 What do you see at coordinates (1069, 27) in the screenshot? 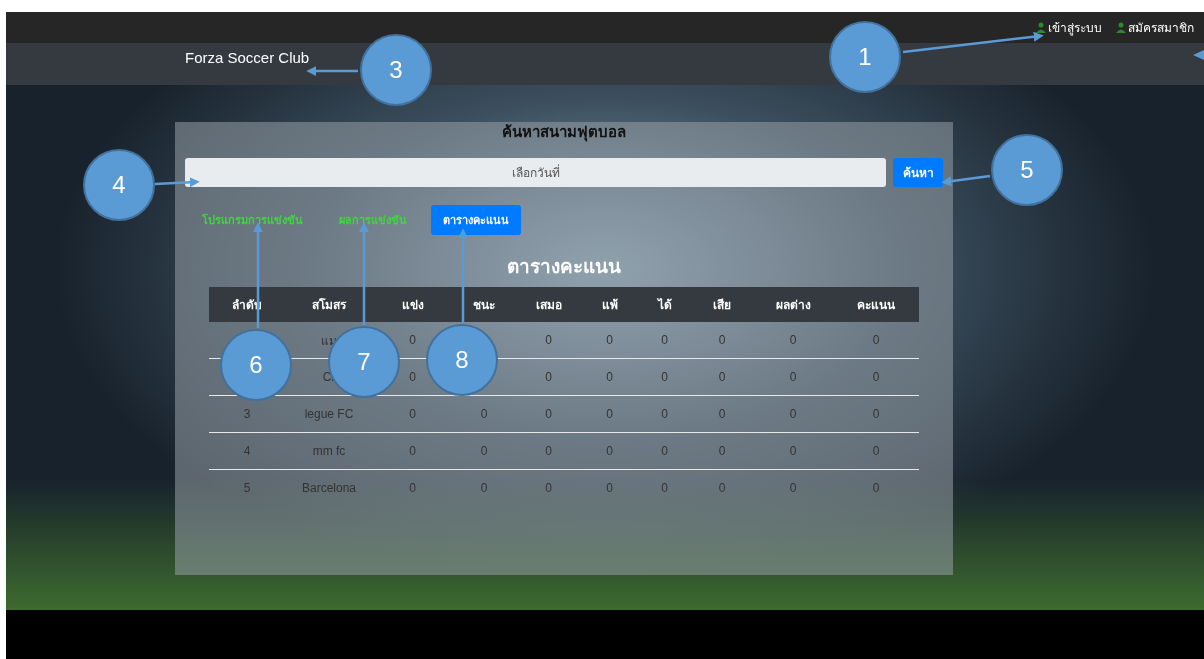
I see `header-link: เข้าสู่ระบบ` at bounding box center [1069, 27].